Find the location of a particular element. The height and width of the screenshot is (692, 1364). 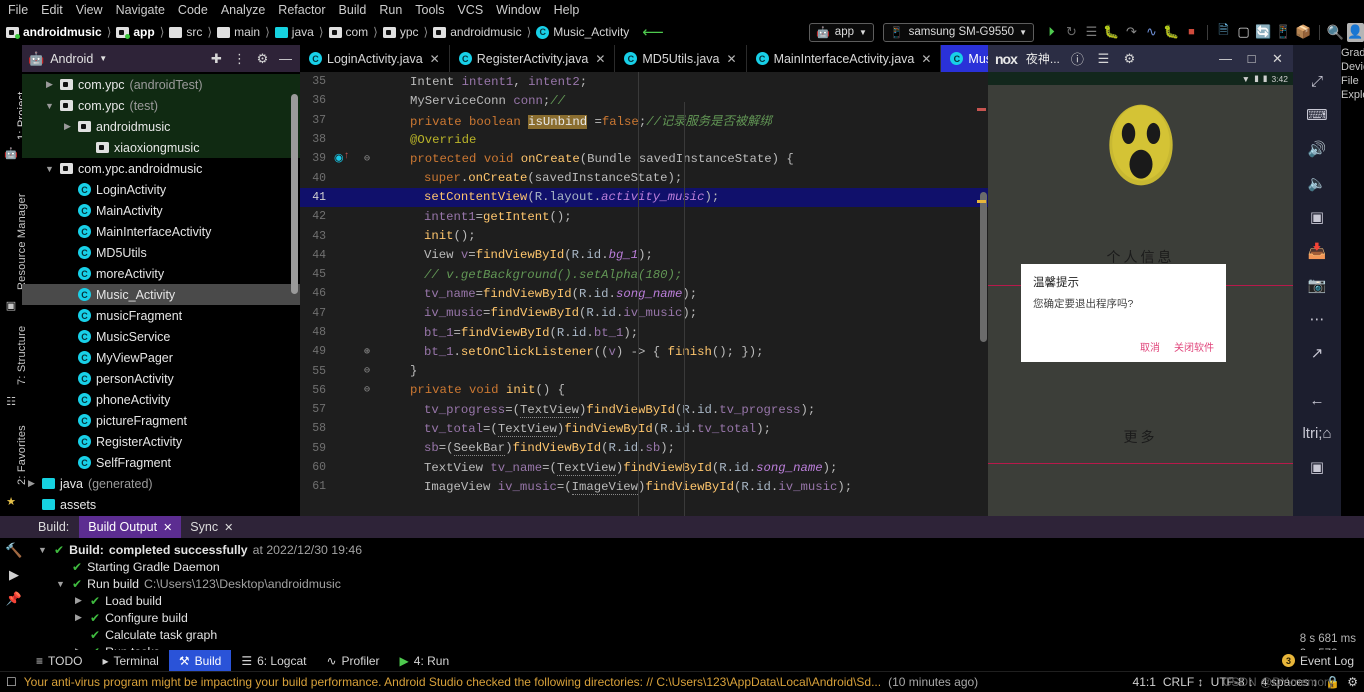

code-line: 48 bt_1=findViewById(R.id.bt_1); is located at coordinates (644, 332).